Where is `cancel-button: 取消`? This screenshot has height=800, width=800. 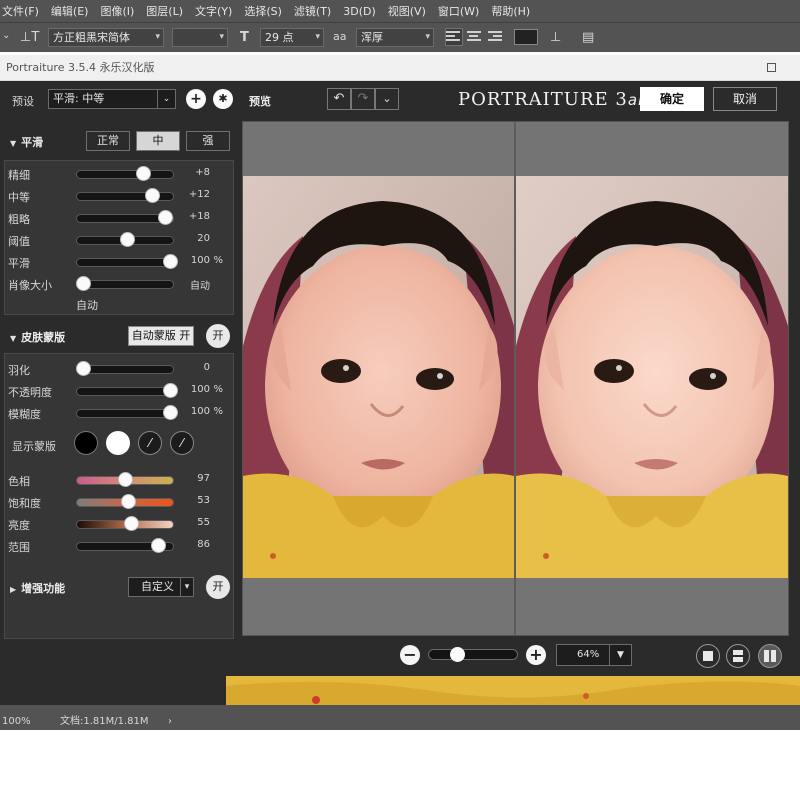 cancel-button: 取消 is located at coordinates (745, 99).